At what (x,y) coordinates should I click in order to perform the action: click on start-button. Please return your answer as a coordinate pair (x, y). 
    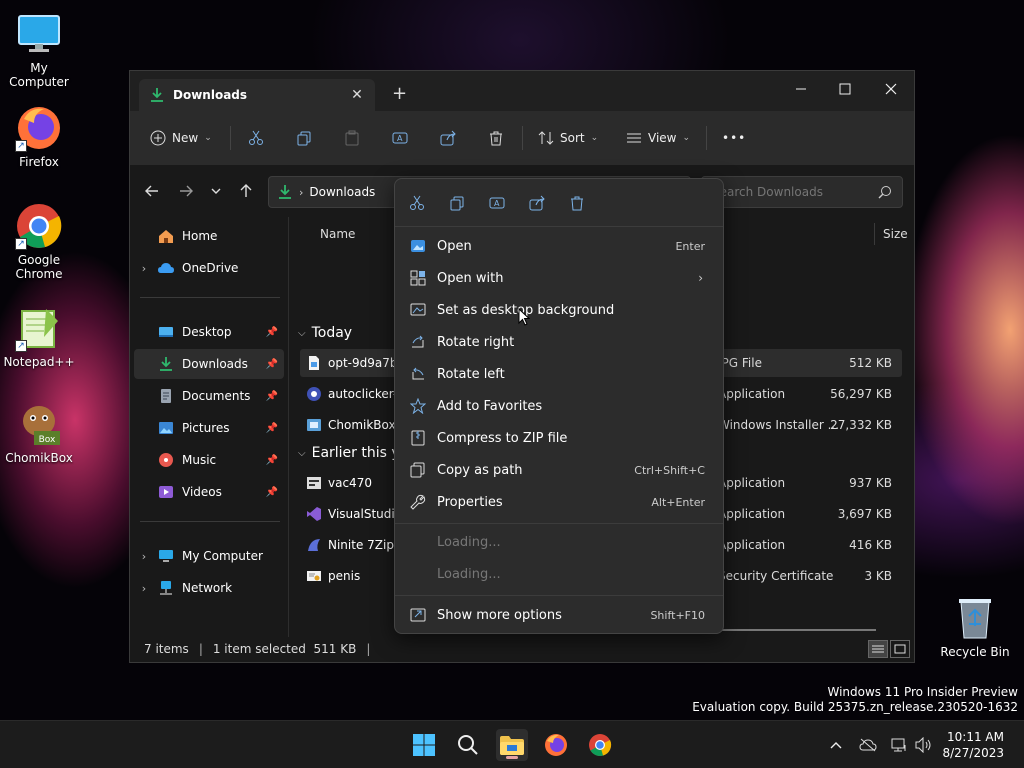
    Looking at the image, I should click on (424, 745).